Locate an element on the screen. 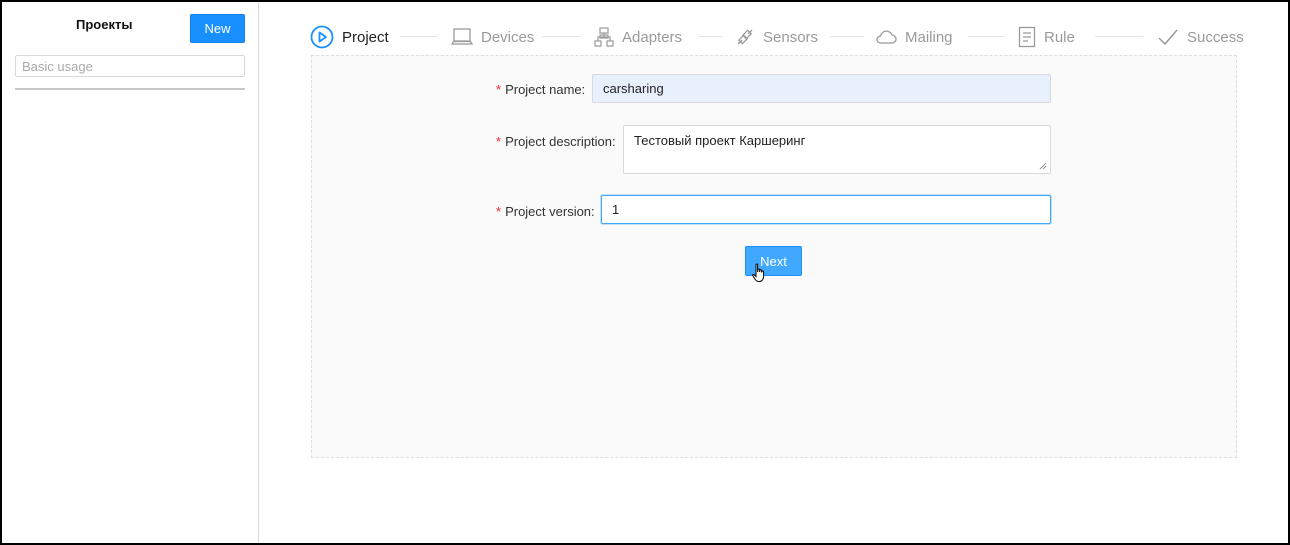 This screenshot has width=1290, height=545. api-icon is located at coordinates (745, 37).